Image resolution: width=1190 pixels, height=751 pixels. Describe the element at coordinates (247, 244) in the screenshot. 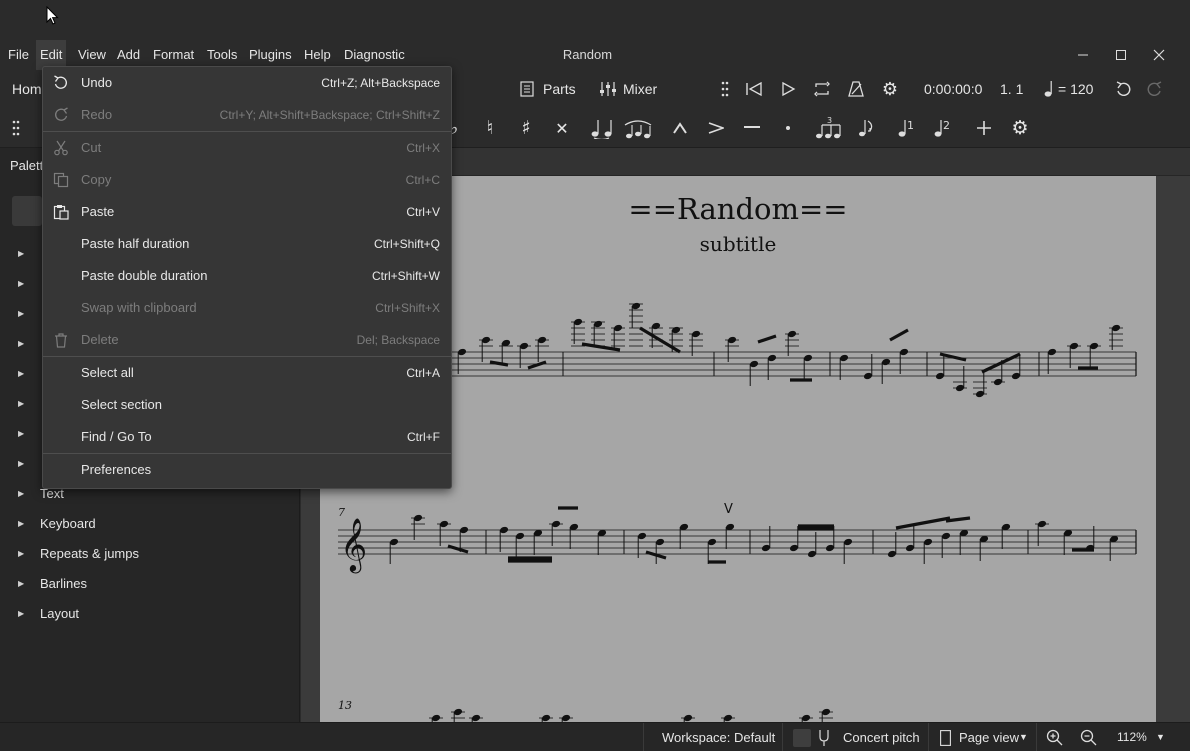

I see `menu-item-paste-half-duration: Paste half duration Ctrl+Shift+Q` at that location.